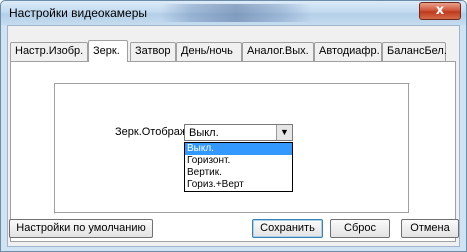 The width and height of the screenshot is (467, 252). I want to click on window-title: Настройки видеокамеры, so click(78, 13).